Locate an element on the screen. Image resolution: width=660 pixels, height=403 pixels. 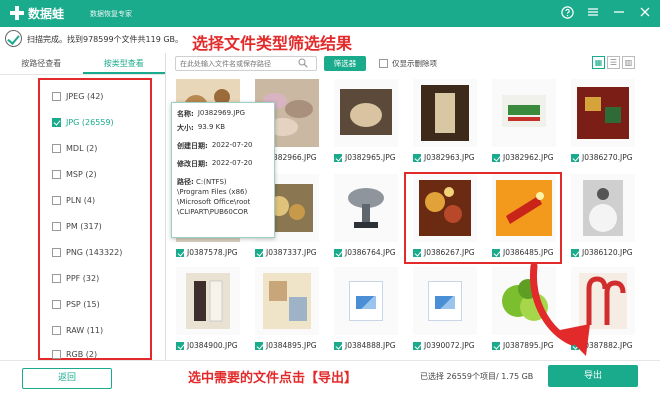
annotation-arrow-icon is located at coordinates (560, 310).